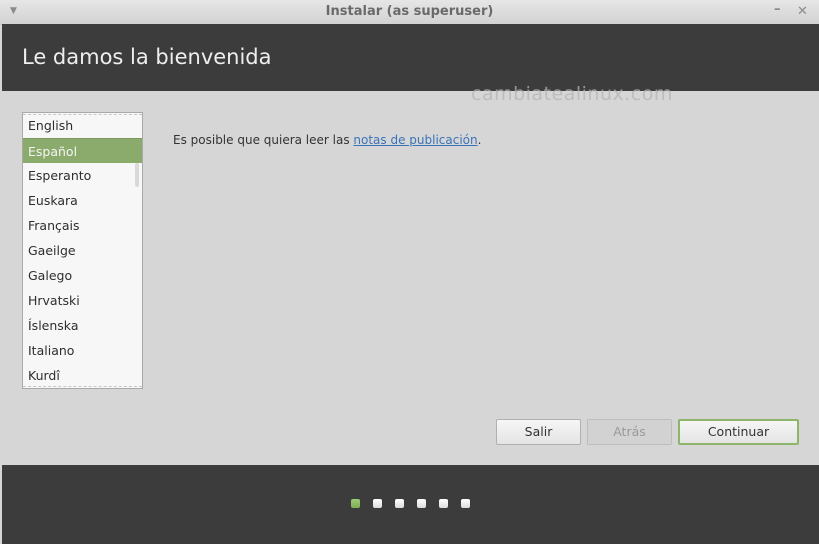  Describe the element at coordinates (410, 57) in the screenshot. I see `page-header: Le damos la bienvenida` at that location.